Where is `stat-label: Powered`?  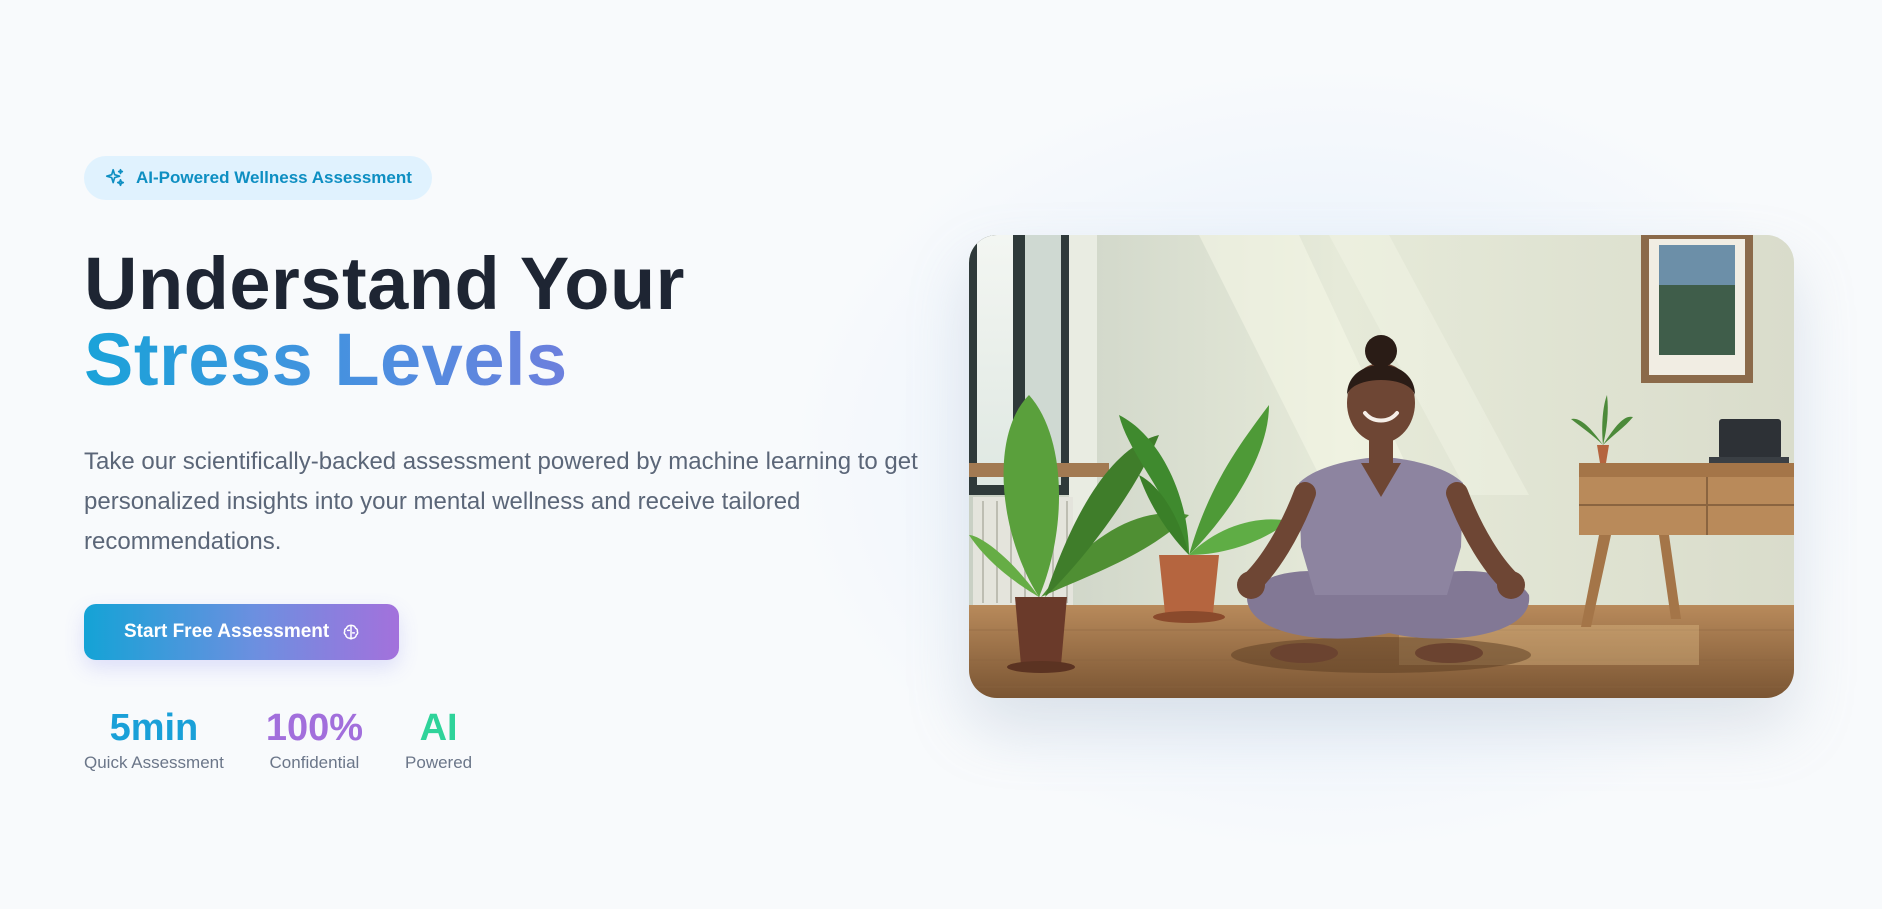 stat-label: Powered is located at coordinates (439, 762).